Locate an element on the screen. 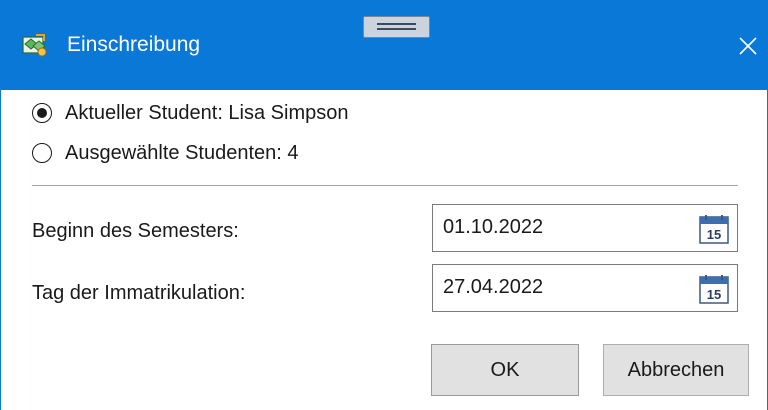  close-icon is located at coordinates (748, 46).